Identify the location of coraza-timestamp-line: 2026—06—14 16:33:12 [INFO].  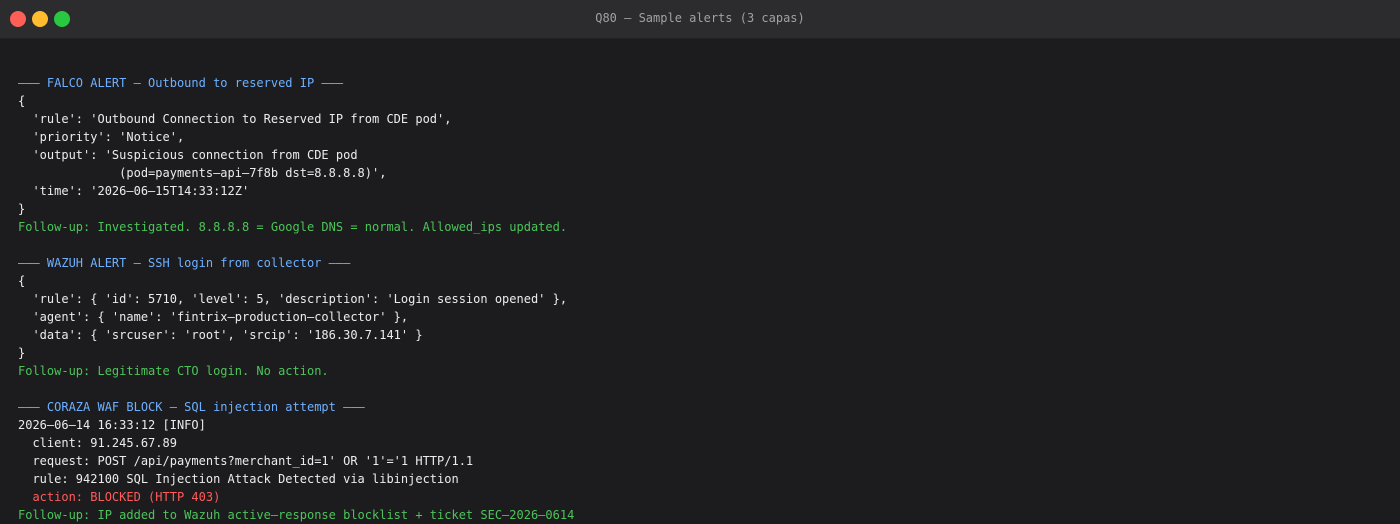
(112, 425).